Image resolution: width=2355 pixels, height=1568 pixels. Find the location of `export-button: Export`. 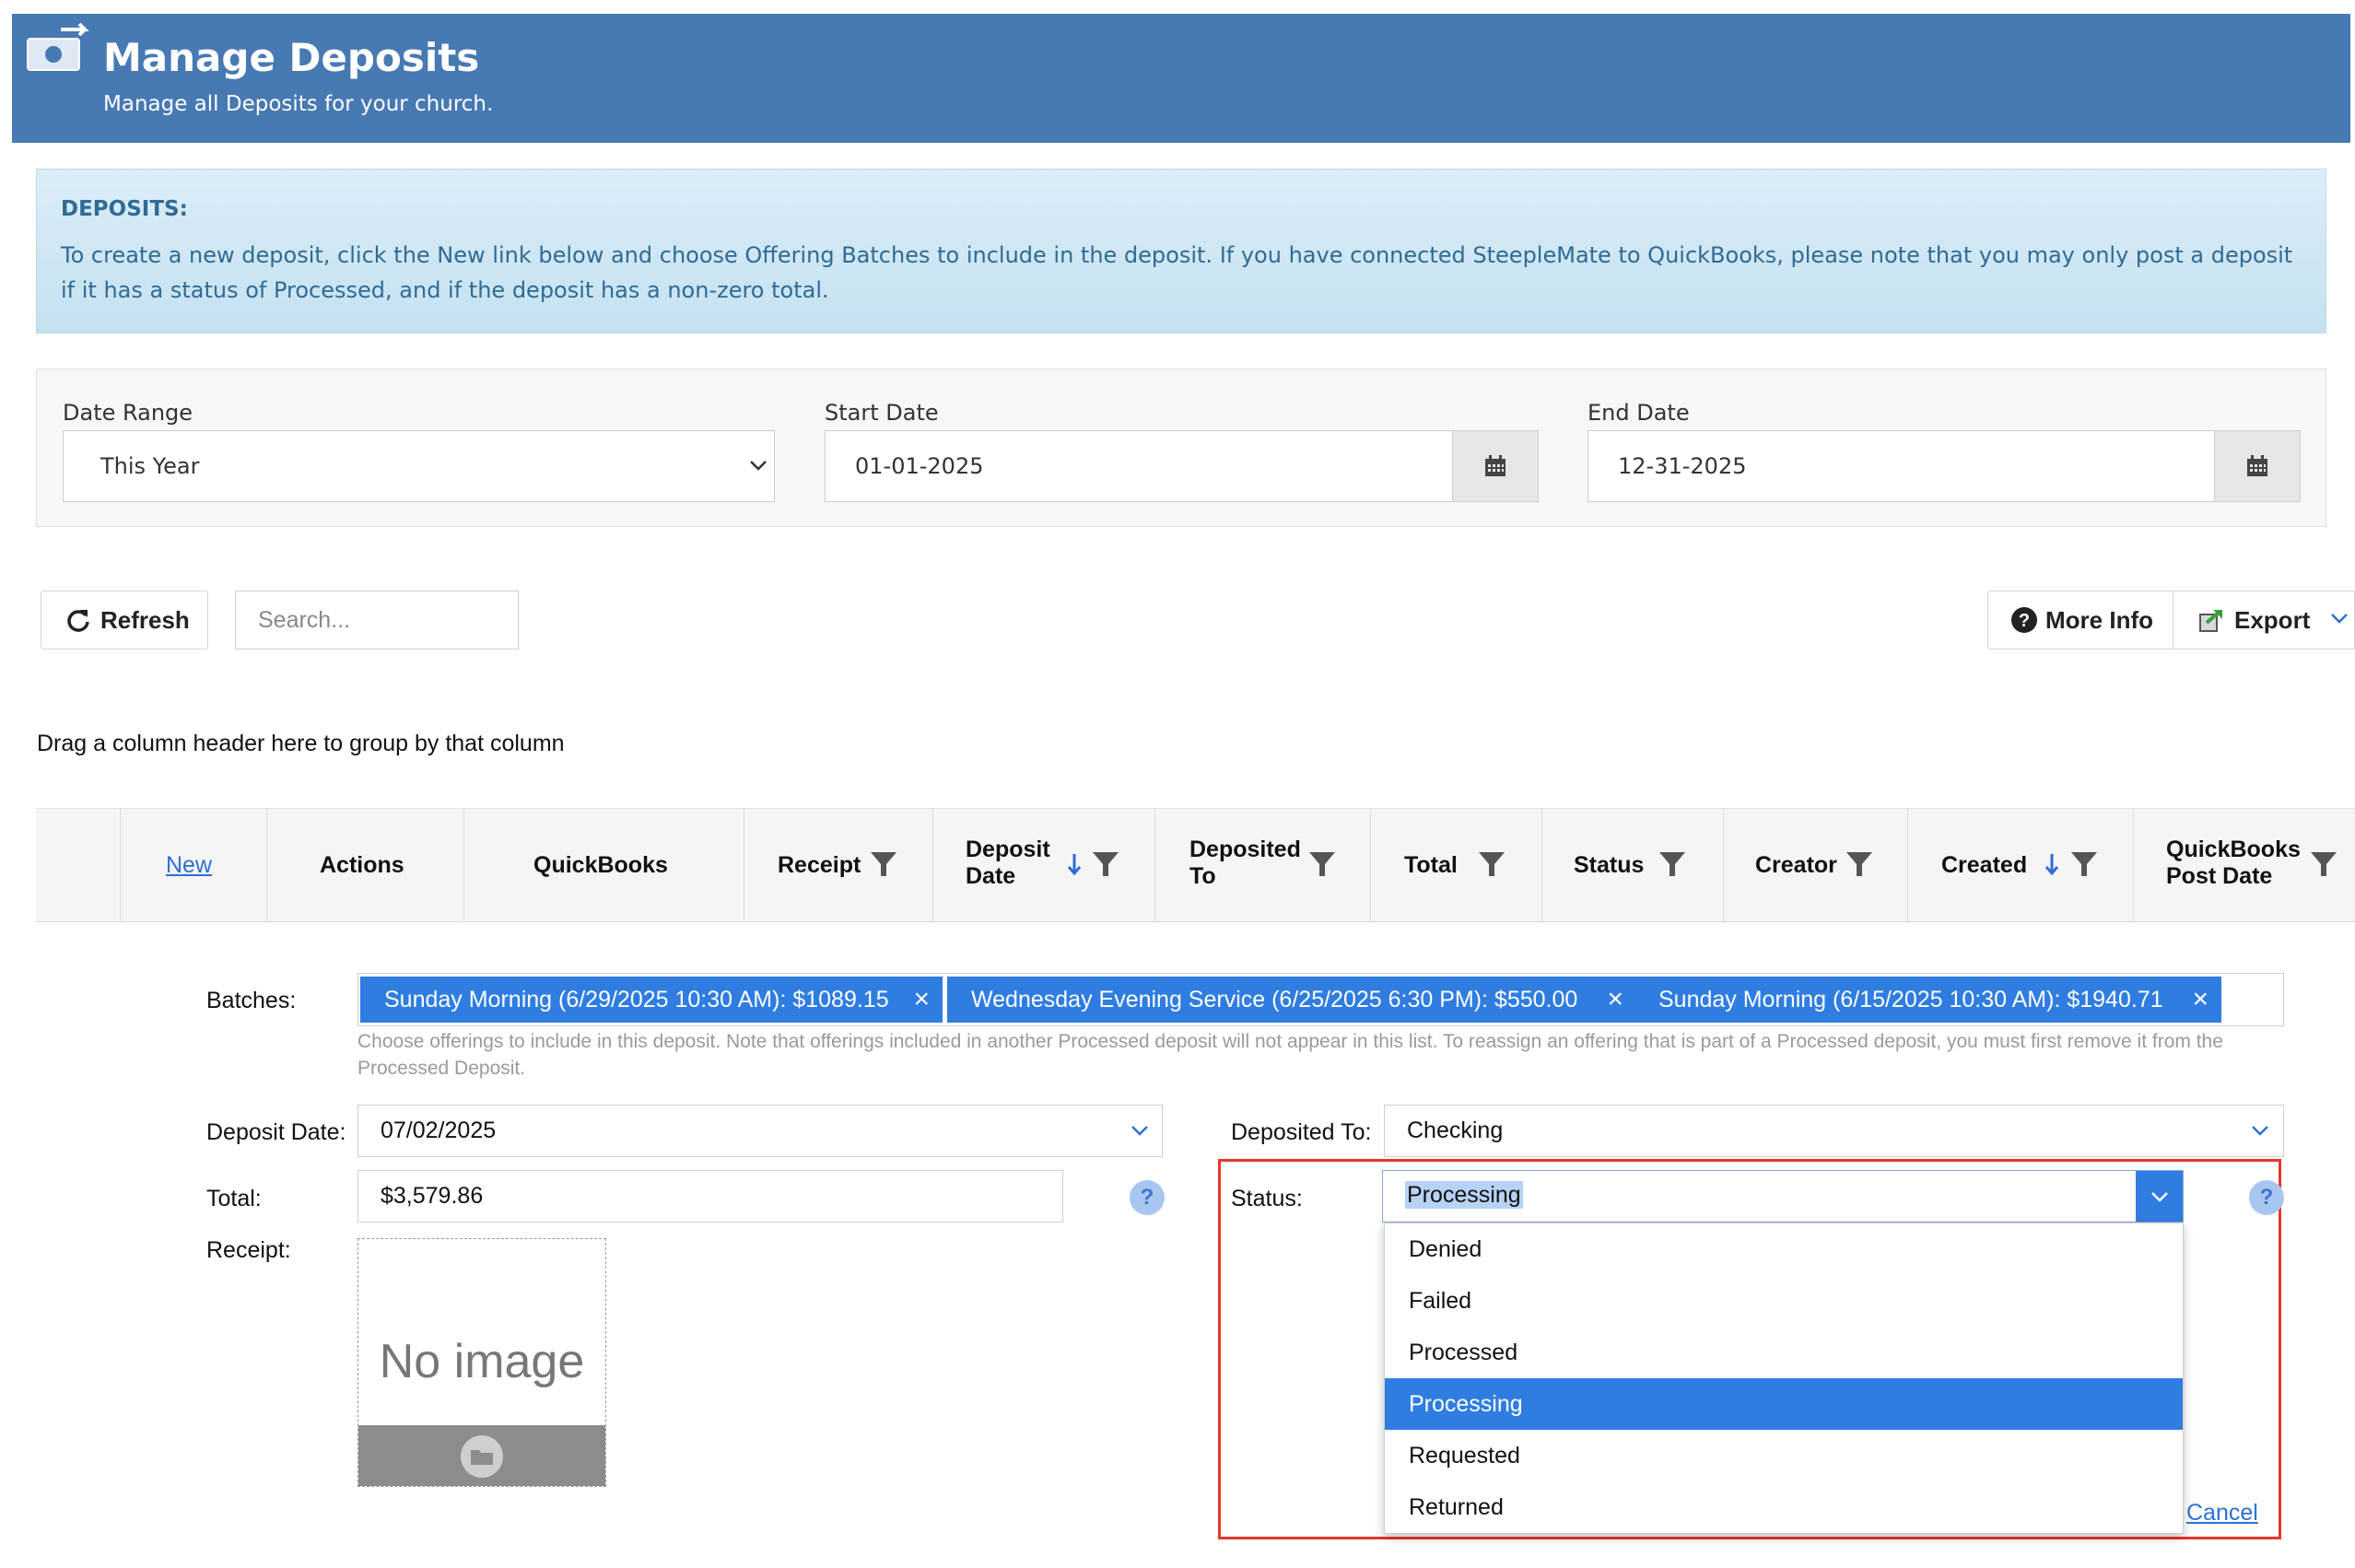

export-button: Export is located at coordinates (2264, 620).